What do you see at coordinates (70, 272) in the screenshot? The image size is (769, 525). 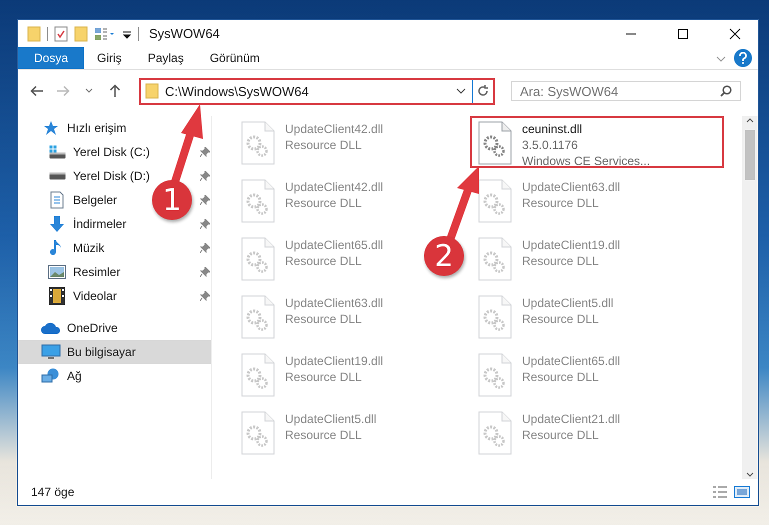 I see `sidebar-item: Resimler` at bounding box center [70, 272].